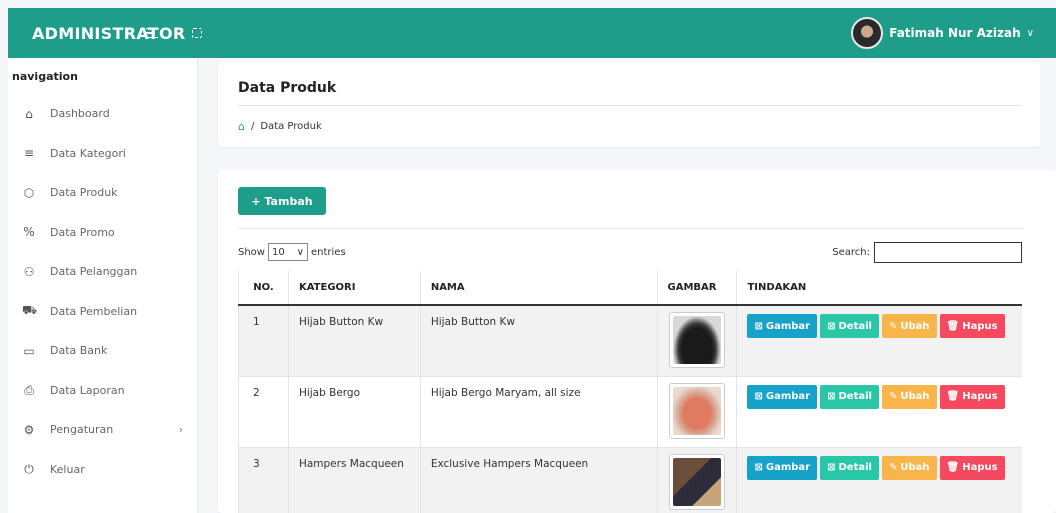  I want to click on cell-nama: Exclusive Hampers Macqueen, so click(538, 480).